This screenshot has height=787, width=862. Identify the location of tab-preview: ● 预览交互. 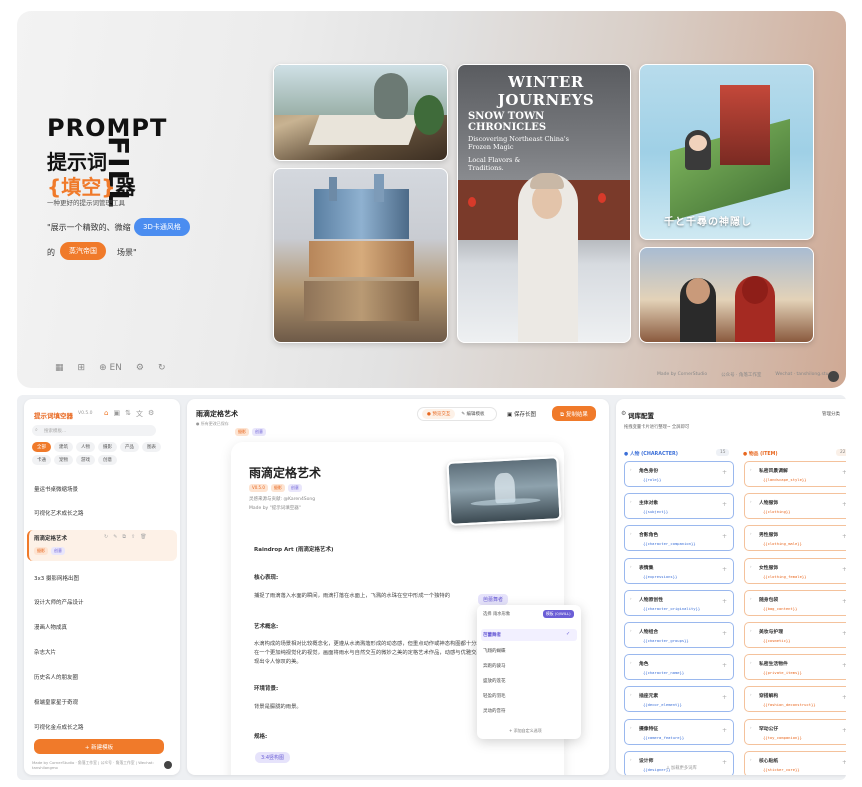
(439, 414).